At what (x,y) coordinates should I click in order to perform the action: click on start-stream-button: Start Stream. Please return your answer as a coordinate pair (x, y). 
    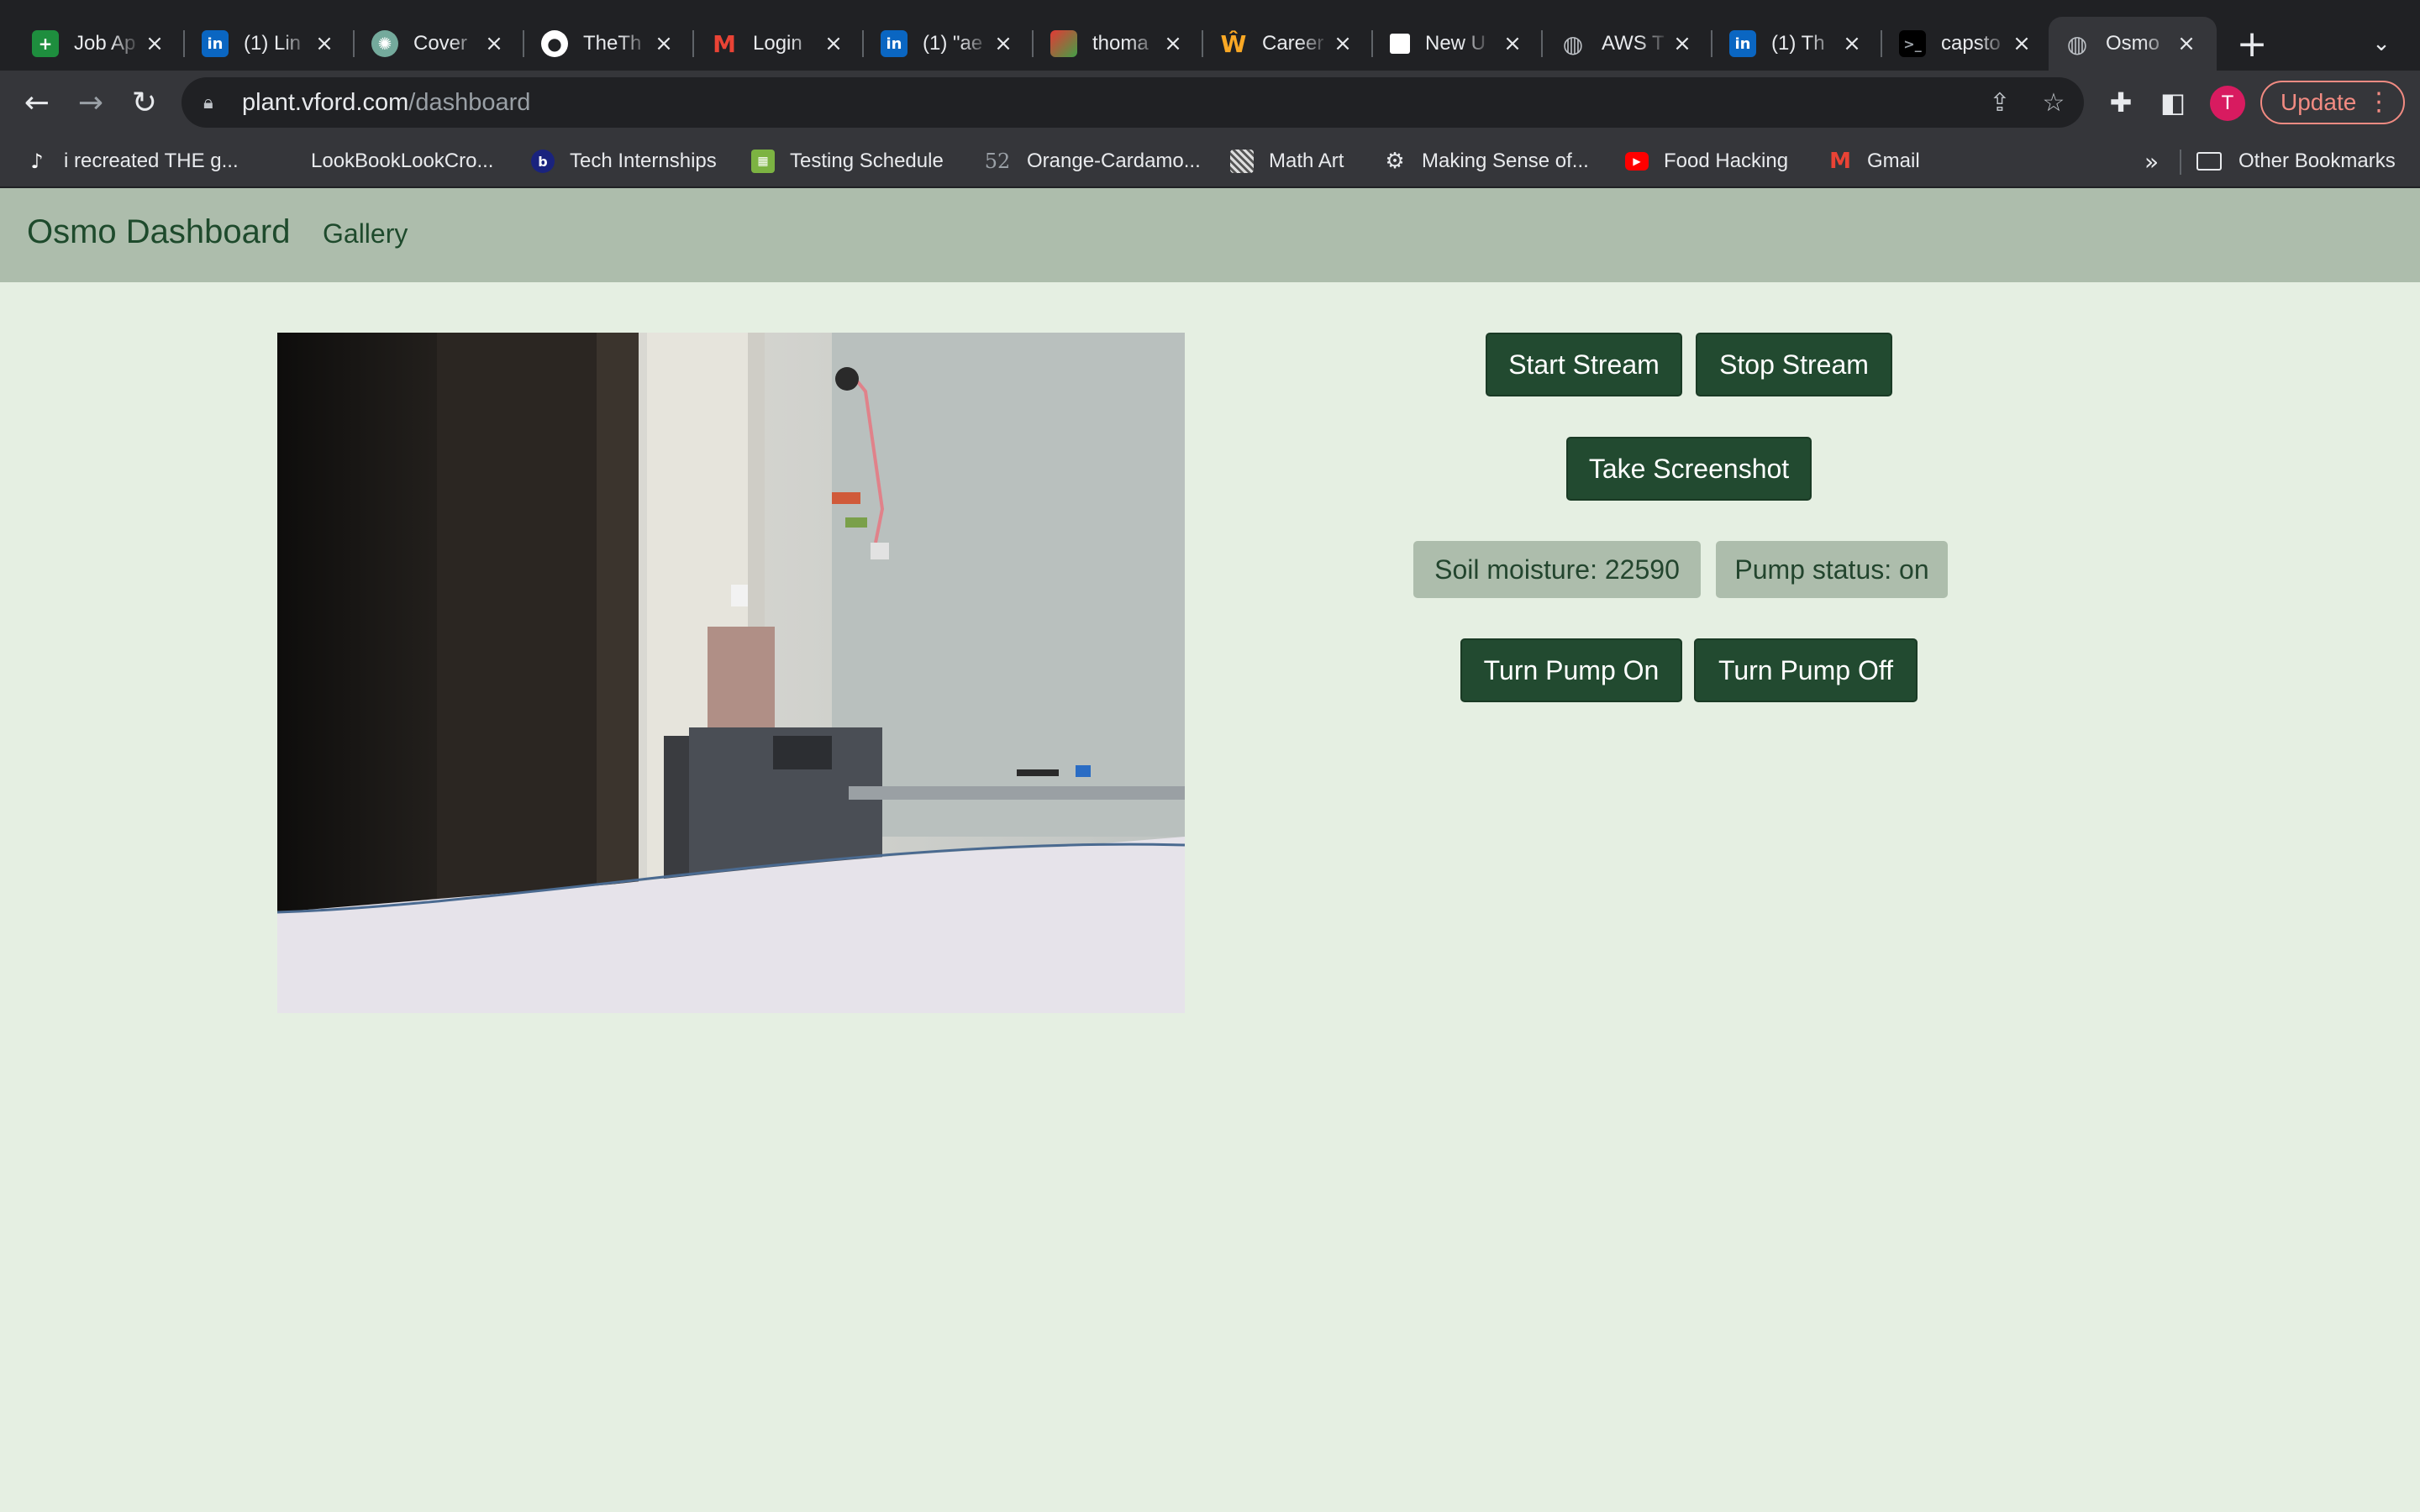
    Looking at the image, I should click on (1584, 364).